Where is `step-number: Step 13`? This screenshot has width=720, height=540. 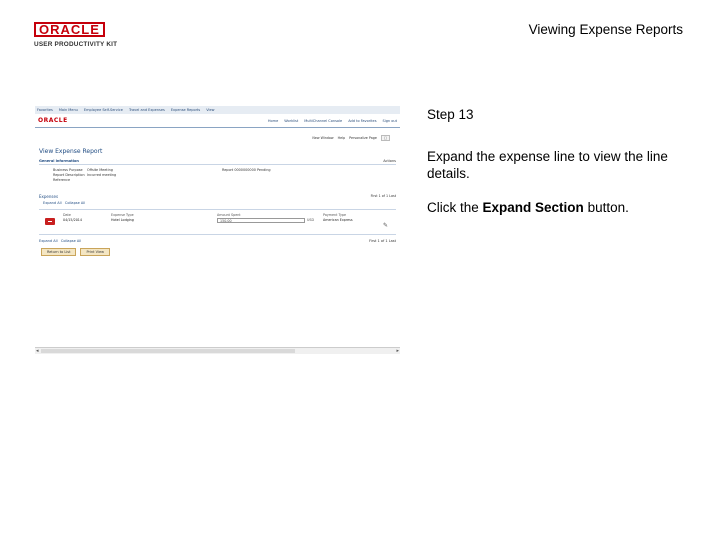
step-number: Step 13 is located at coordinates (450, 114).